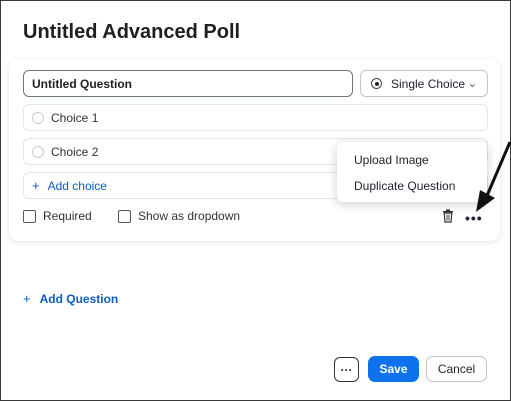 The width and height of the screenshot is (511, 401). Describe the element at coordinates (493, 176) in the screenshot. I see `arrow-icon` at that location.